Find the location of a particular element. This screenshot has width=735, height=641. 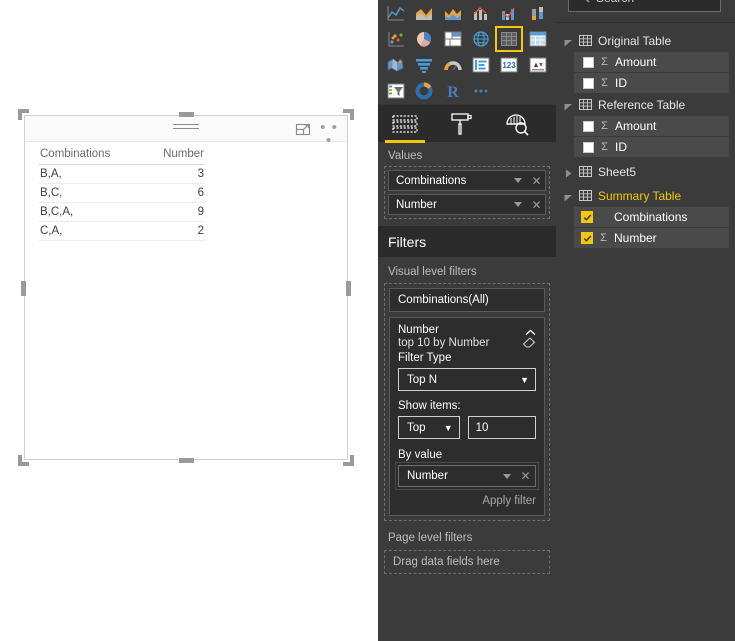

line-stacked-column-chart-icon is located at coordinates (481, 13).